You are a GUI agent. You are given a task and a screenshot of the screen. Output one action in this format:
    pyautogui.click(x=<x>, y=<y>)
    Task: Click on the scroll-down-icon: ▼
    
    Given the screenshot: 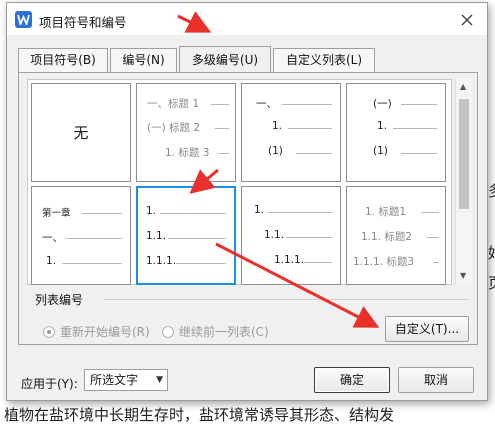 What is the action you would take?
    pyautogui.click(x=463, y=275)
    